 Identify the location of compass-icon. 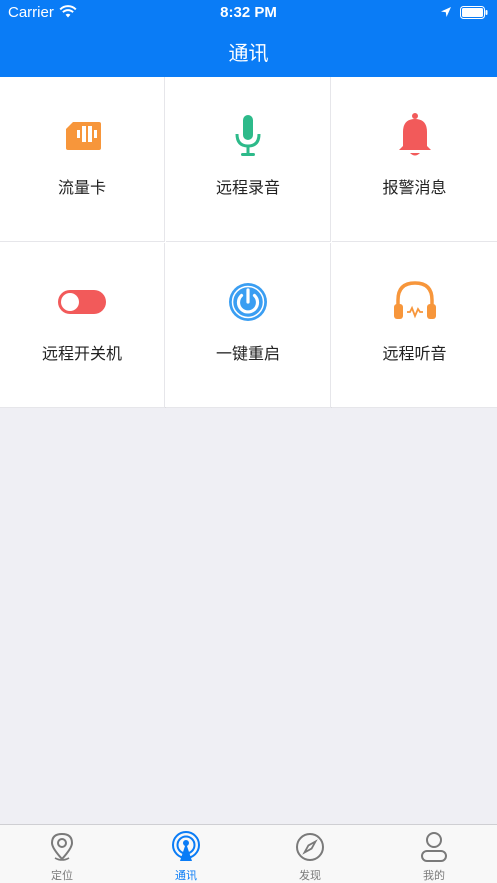
(310, 847).